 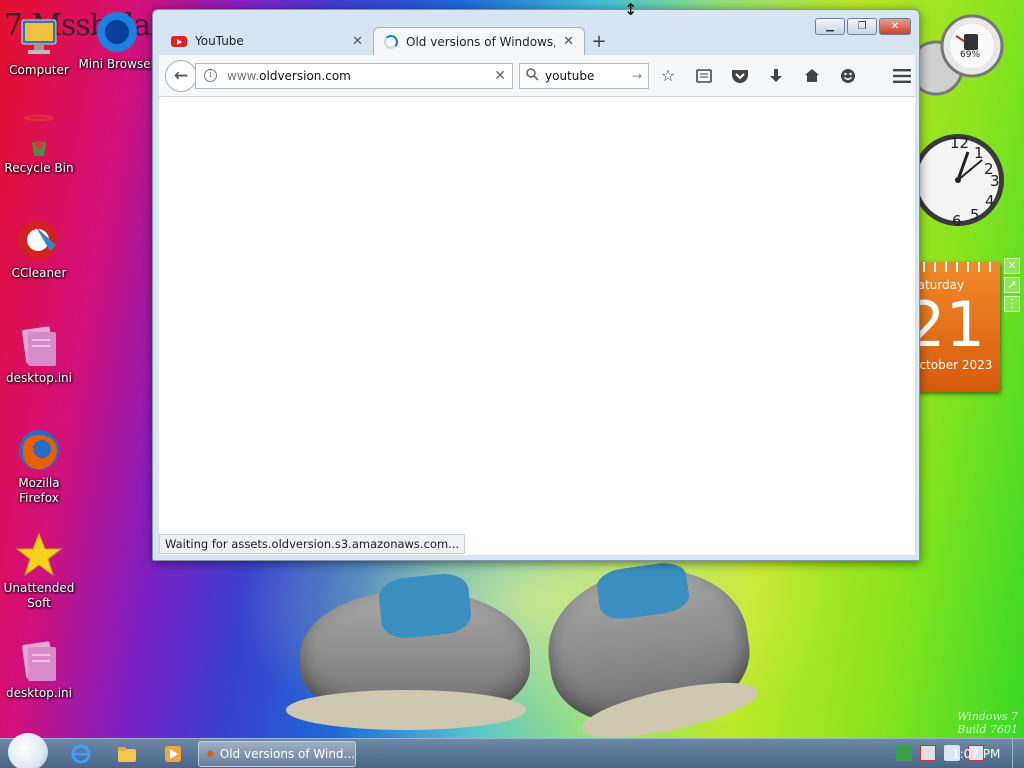 What do you see at coordinates (391, 41) in the screenshot?
I see `loading-spinner-icon` at bounding box center [391, 41].